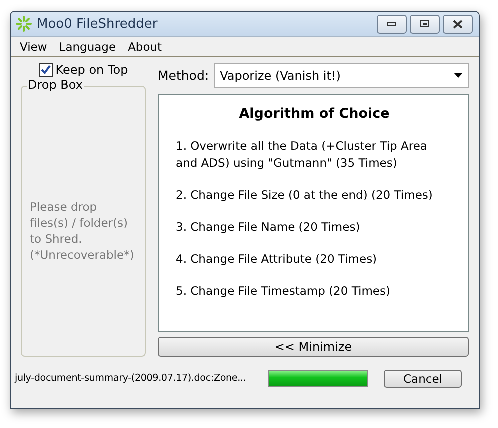  I want to click on maximize-window-button, so click(425, 24).